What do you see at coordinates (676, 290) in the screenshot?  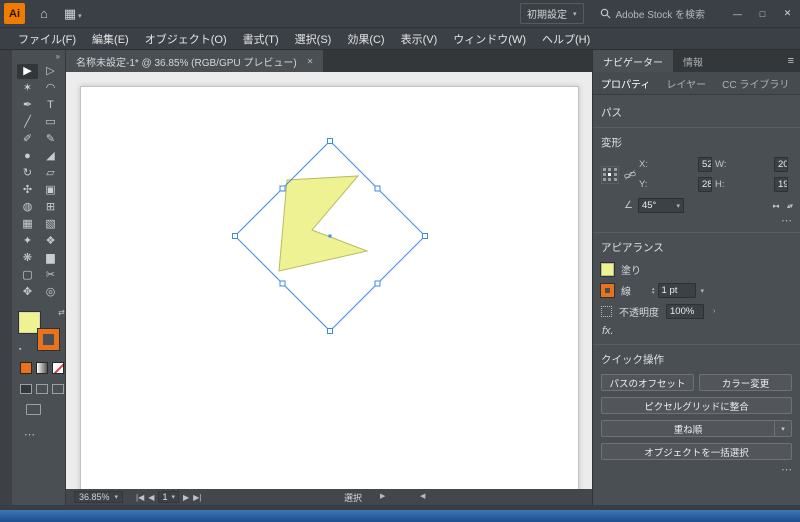 I see `stroke-weight-field: 1 pt` at bounding box center [676, 290].